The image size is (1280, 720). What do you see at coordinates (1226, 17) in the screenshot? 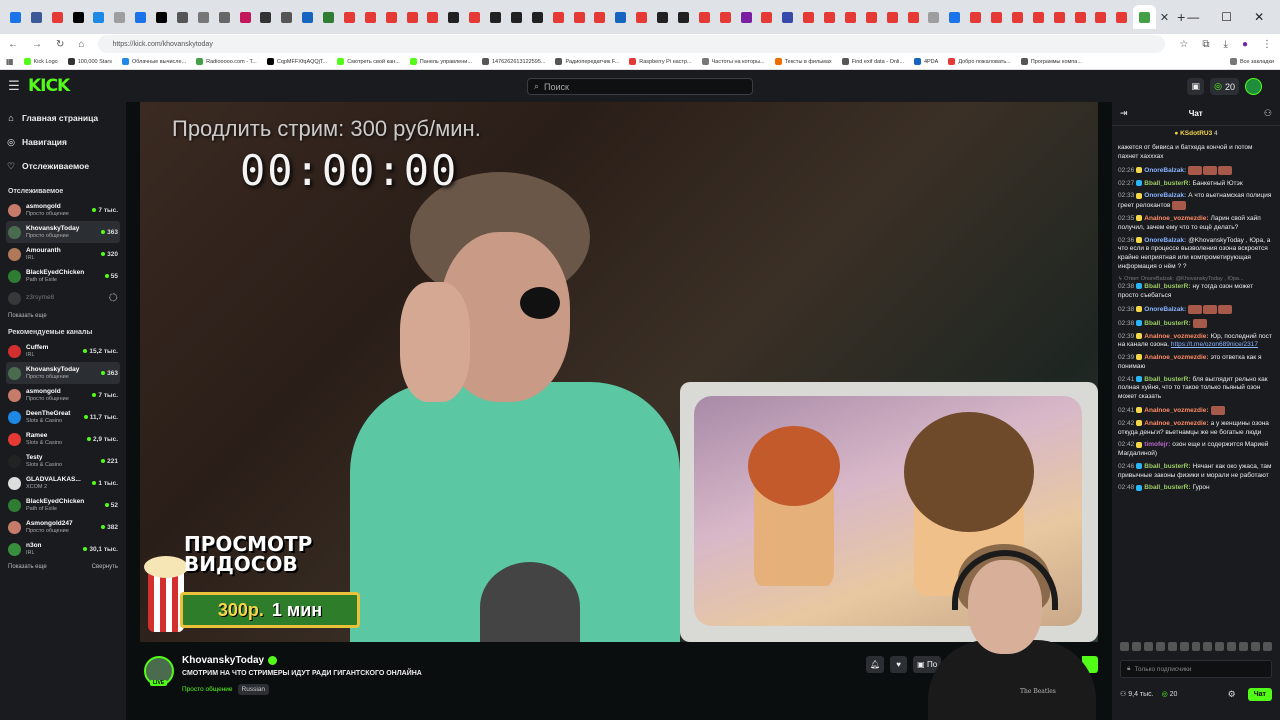
I see `maximize-icon: ☐` at bounding box center [1226, 17].